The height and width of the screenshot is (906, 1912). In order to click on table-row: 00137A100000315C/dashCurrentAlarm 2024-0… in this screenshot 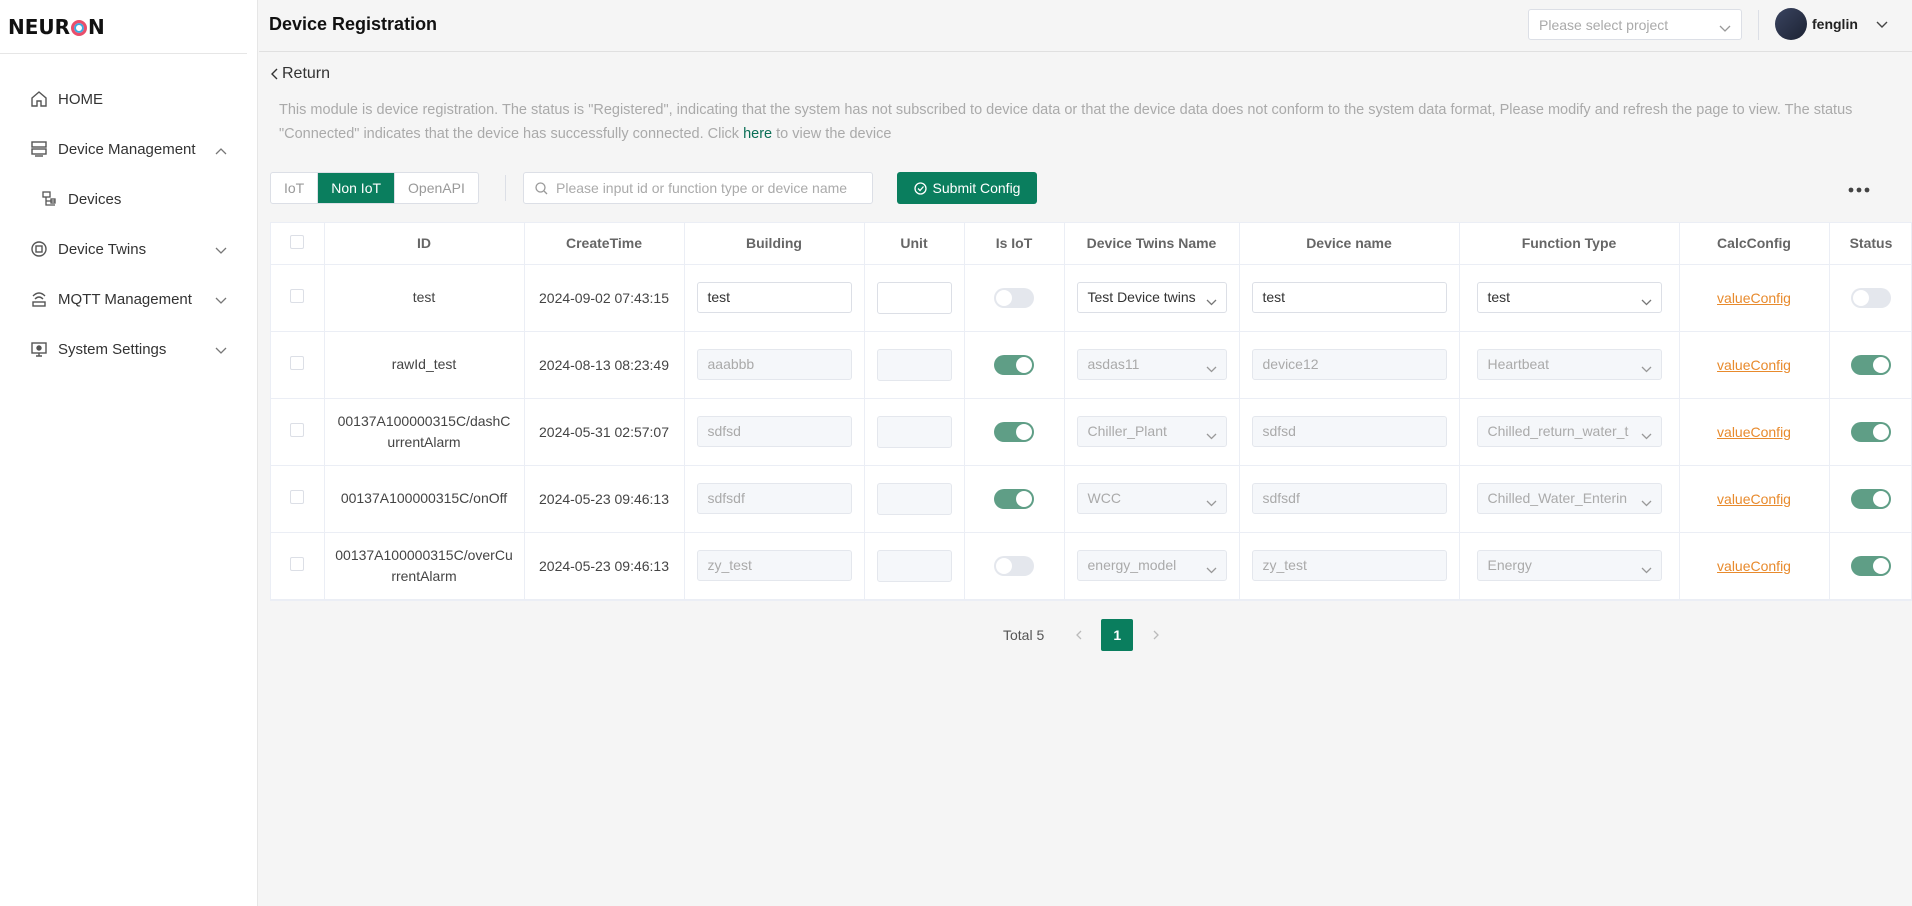, I will do `click(1091, 432)`.